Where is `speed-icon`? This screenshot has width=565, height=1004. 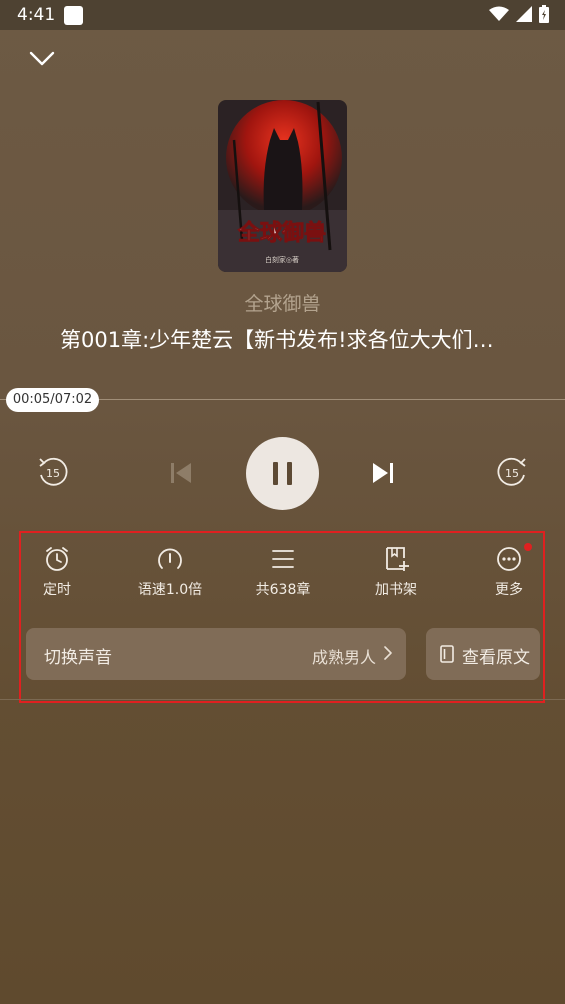
speed-icon is located at coordinates (170, 558).